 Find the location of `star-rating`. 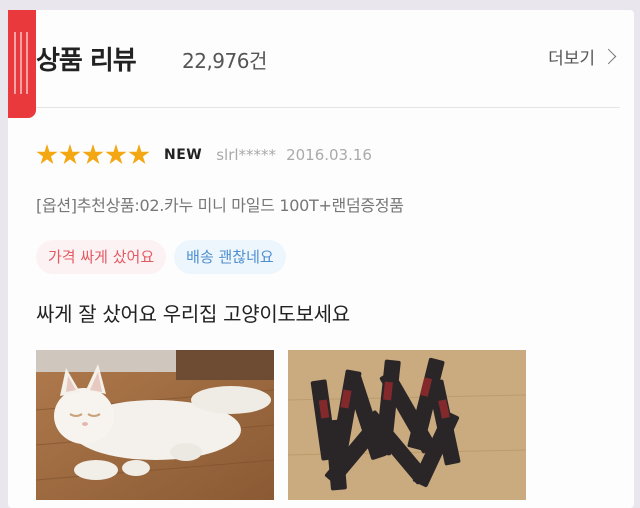

star-rating is located at coordinates (93, 155).